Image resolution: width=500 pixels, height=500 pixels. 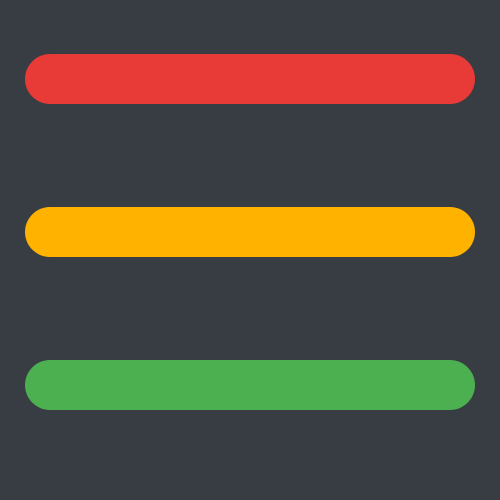 What do you see at coordinates (250, 79) in the screenshot?
I see `menu-bar-red` at bounding box center [250, 79].